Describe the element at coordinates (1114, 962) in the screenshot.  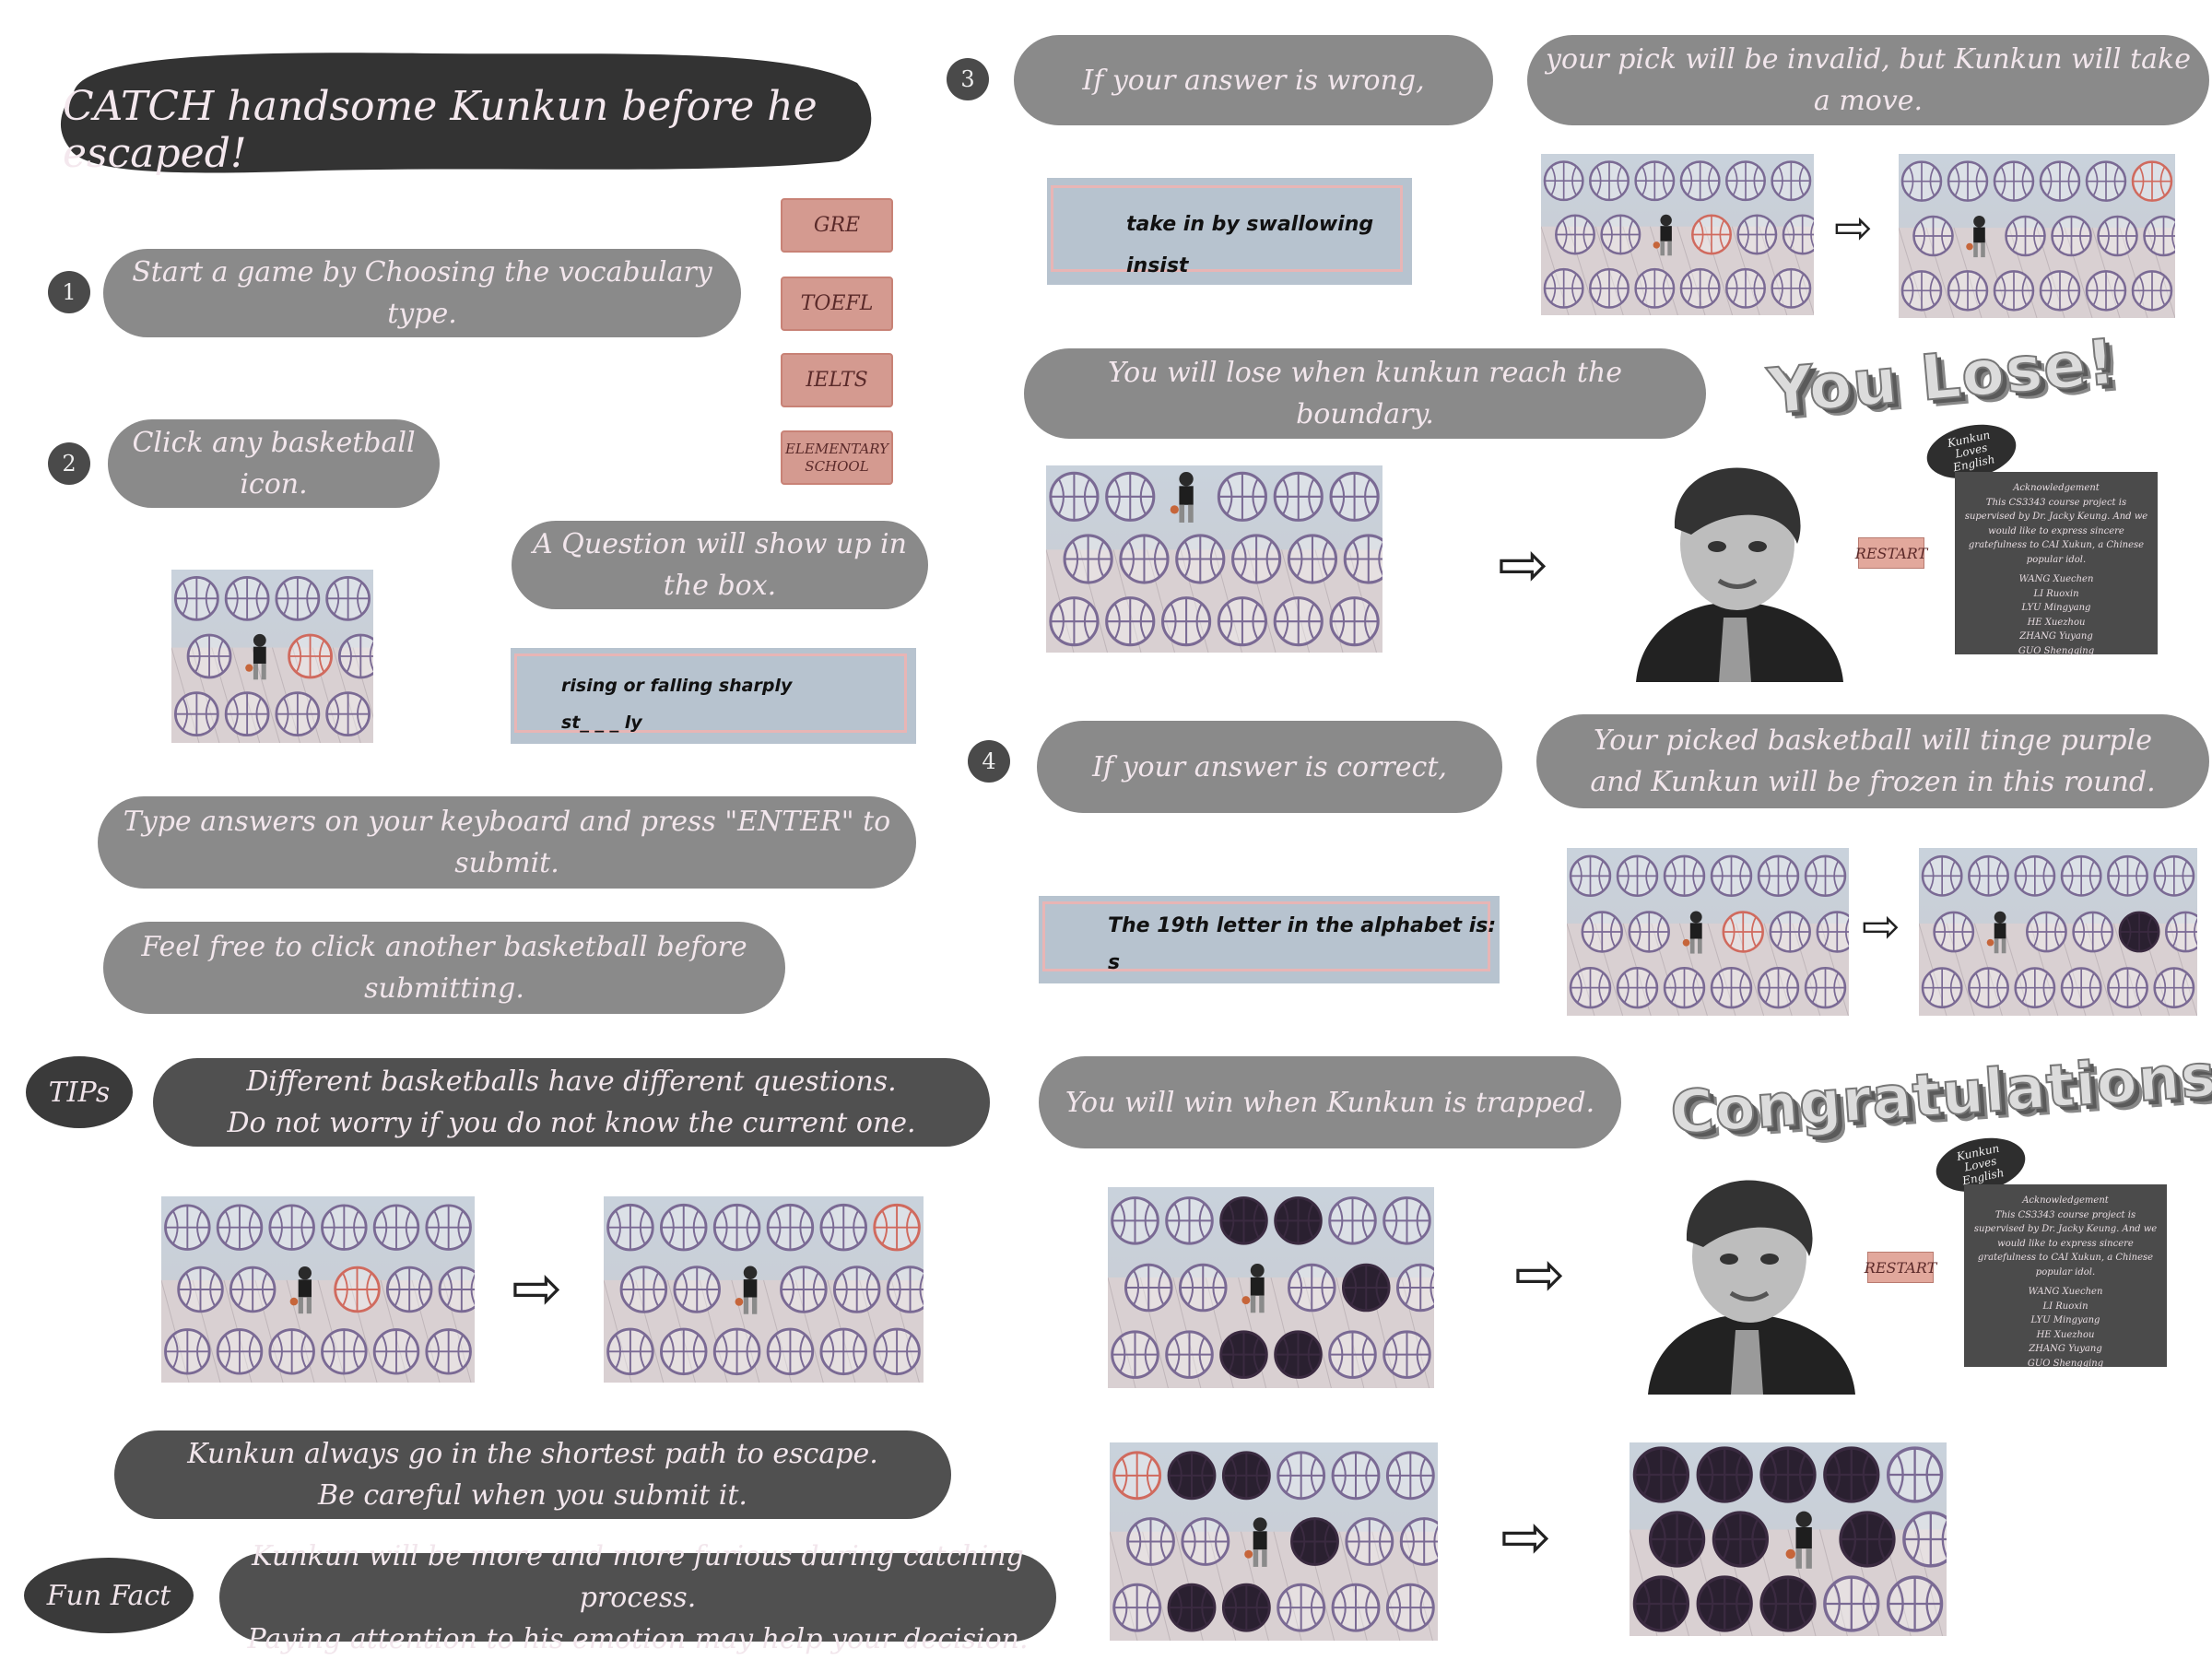
I see `answer-input-3: s` at that location.